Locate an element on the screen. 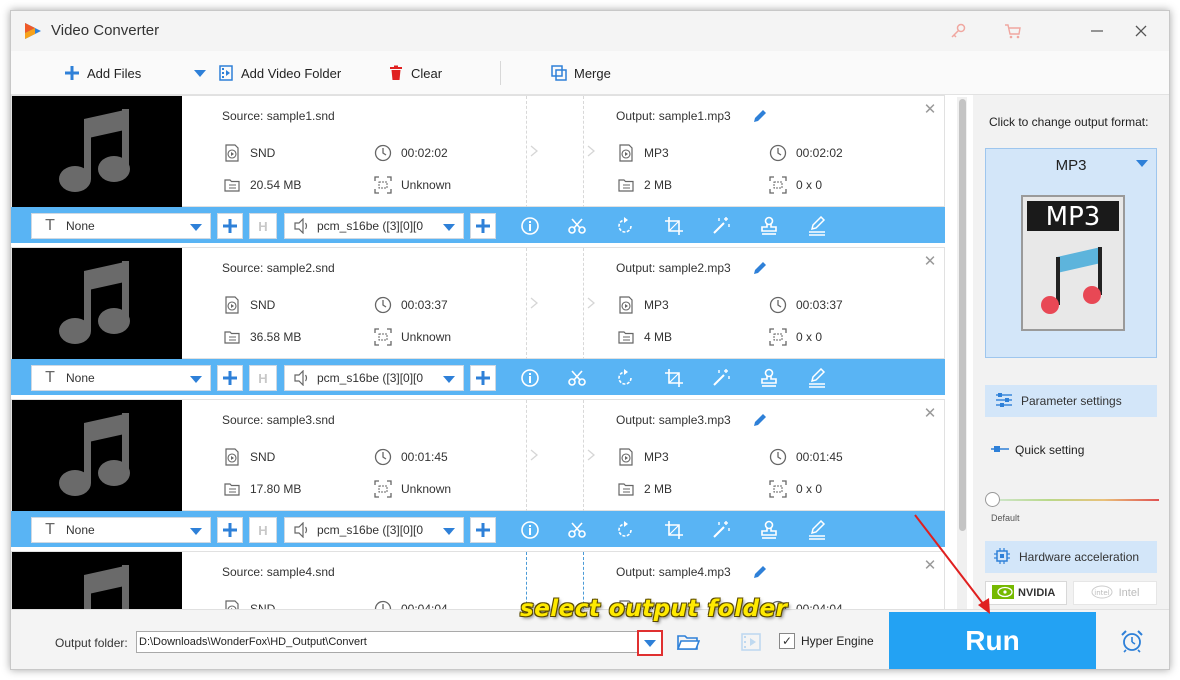  trash-icon is located at coordinates (396, 73).